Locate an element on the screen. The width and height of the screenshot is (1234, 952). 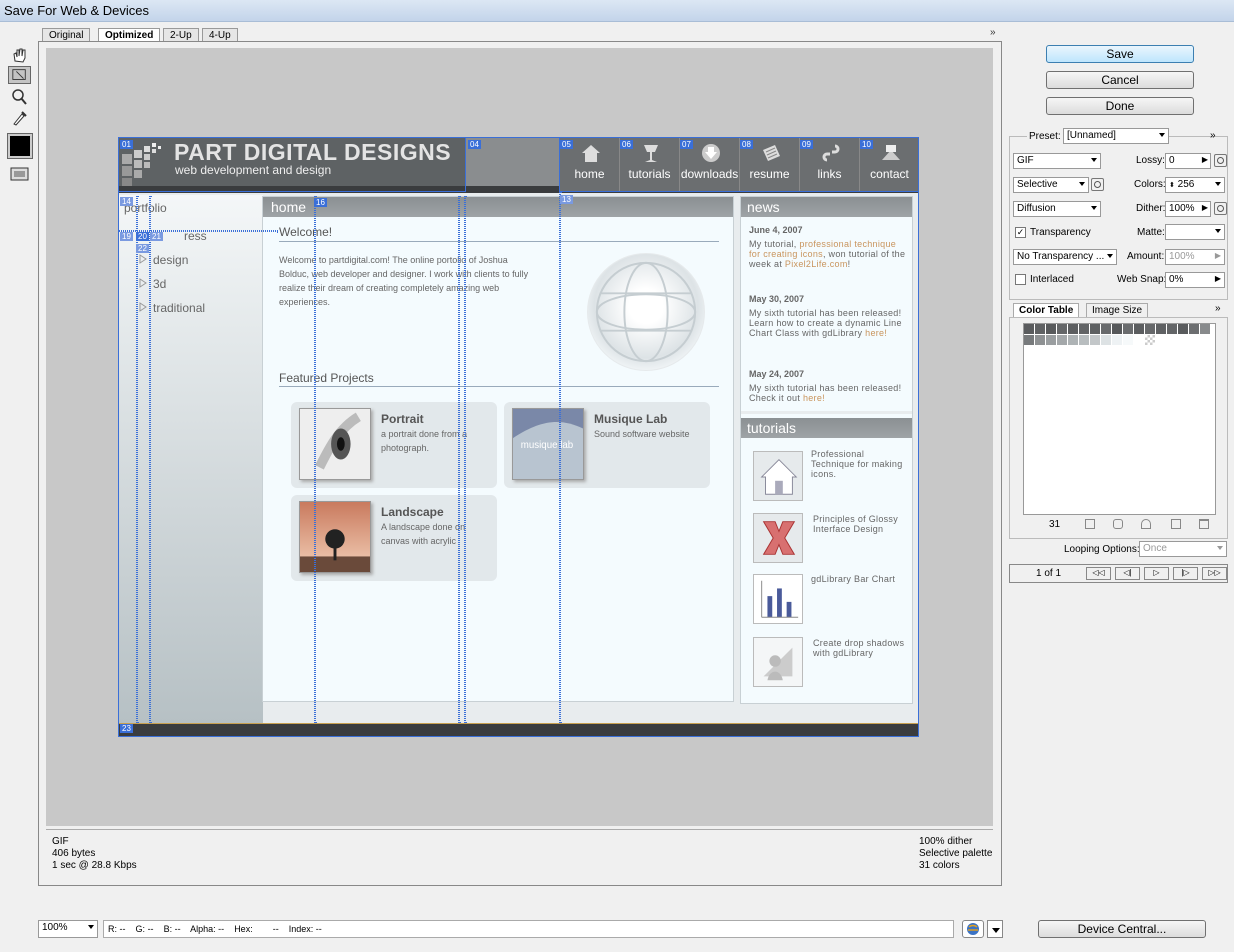
slice-badge-05: 05 is located at coordinates (566, 144).